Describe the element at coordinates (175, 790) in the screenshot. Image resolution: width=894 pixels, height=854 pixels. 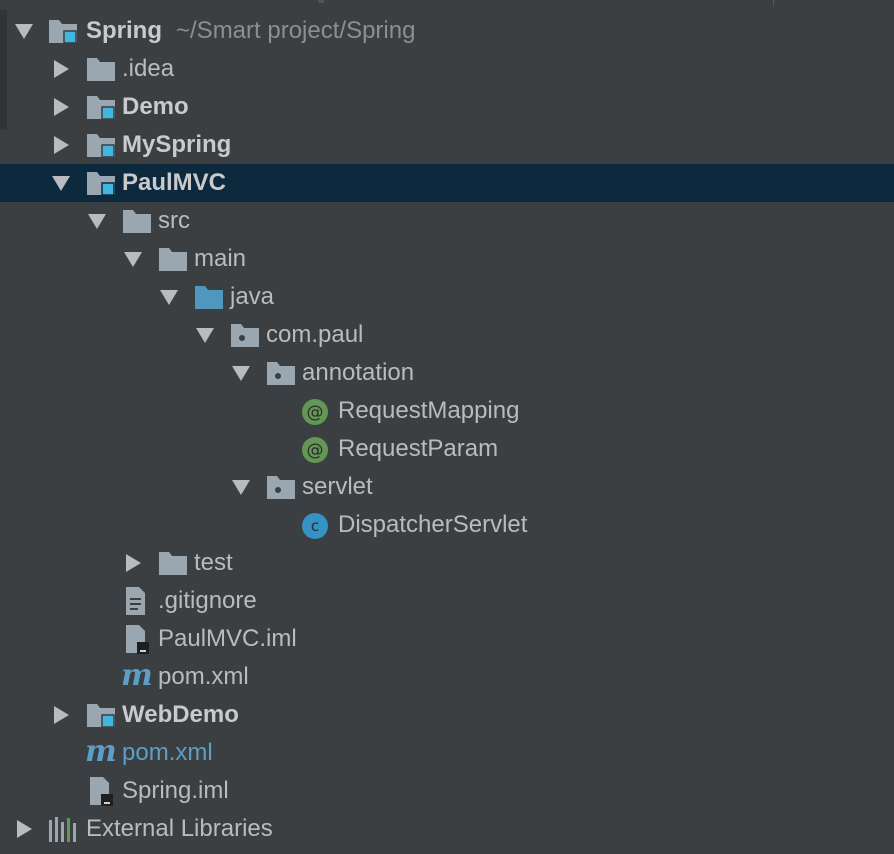
I see `tree-item-label: Spring.iml` at that location.